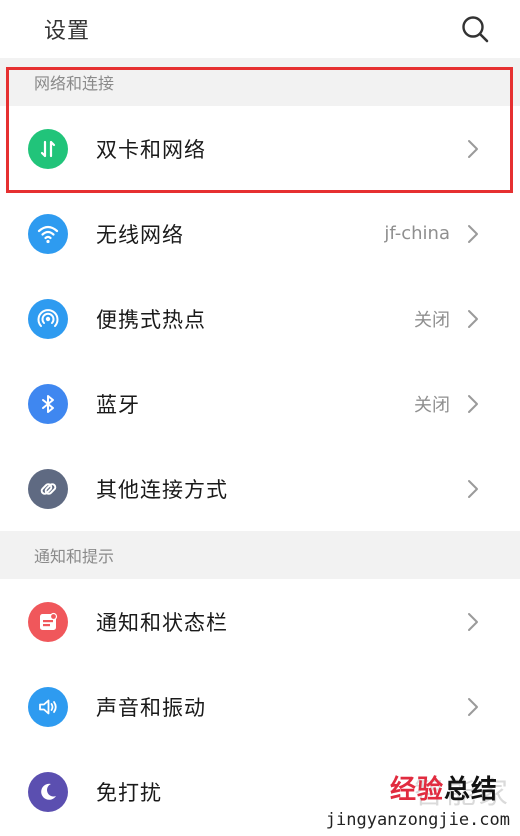  What do you see at coordinates (140, 234) in the screenshot?
I see `settings-item-label: 无线网络` at bounding box center [140, 234].